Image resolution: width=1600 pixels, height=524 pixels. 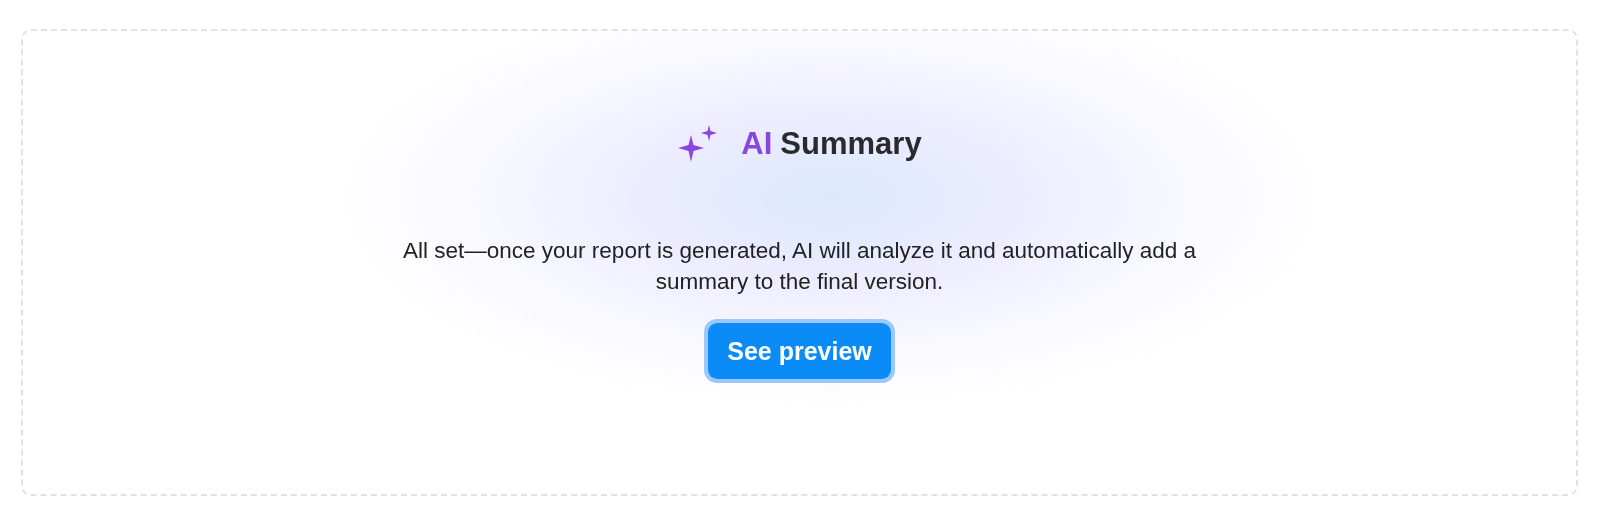 What do you see at coordinates (799, 351) in the screenshot?
I see `preview-button: See preview` at bounding box center [799, 351].